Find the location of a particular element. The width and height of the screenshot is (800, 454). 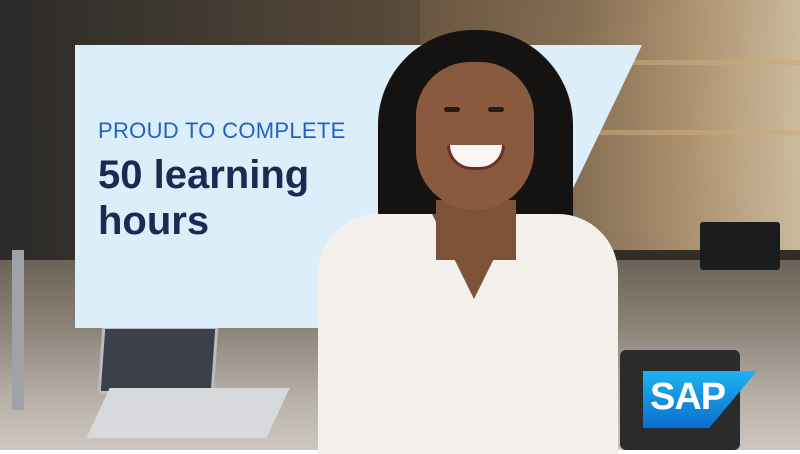

face-shape is located at coordinates (475, 136).